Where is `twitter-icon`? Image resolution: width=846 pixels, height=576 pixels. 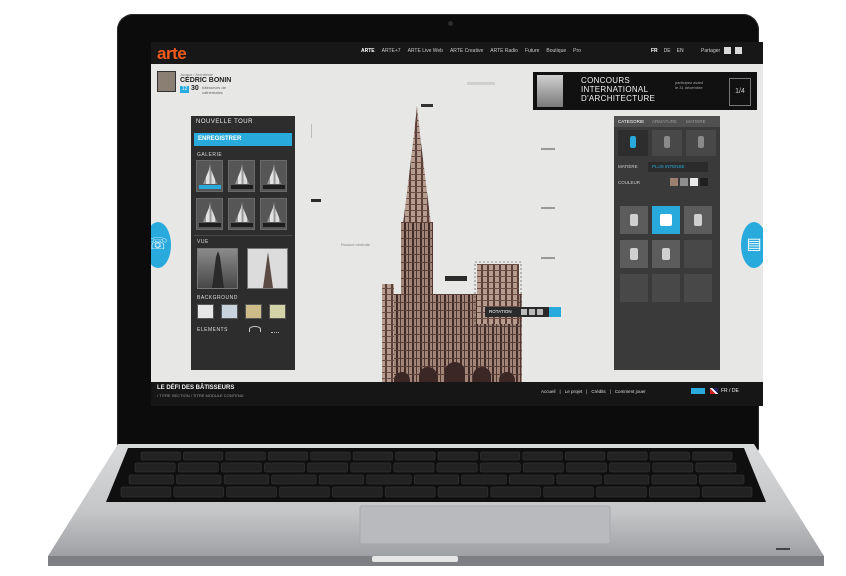
twitter-icon is located at coordinates (739, 50).